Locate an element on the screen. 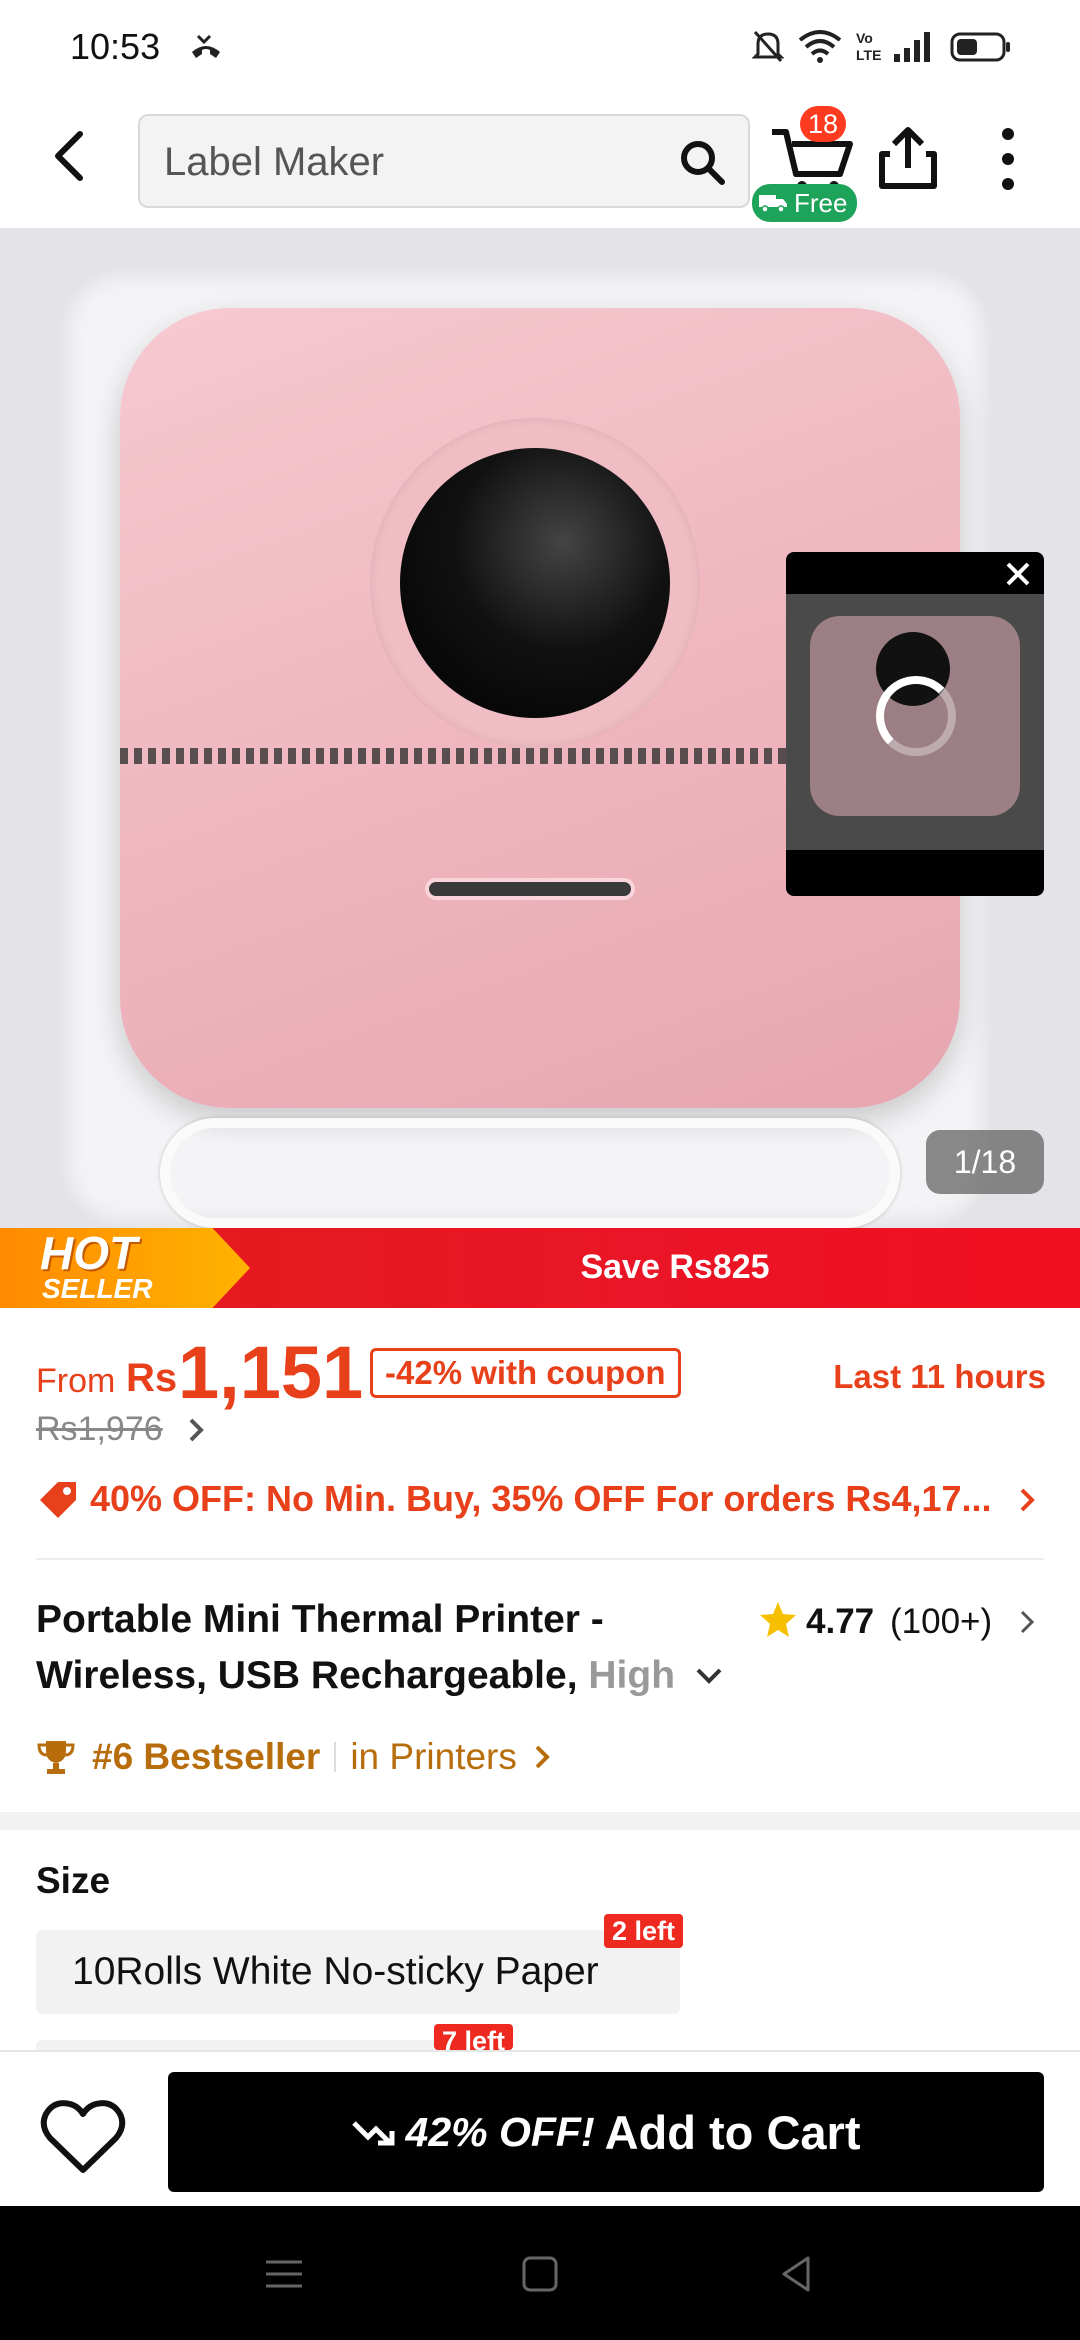 Image resolution: width=1080 pixels, height=2340 pixels. mute-icon is located at coordinates (768, 46).